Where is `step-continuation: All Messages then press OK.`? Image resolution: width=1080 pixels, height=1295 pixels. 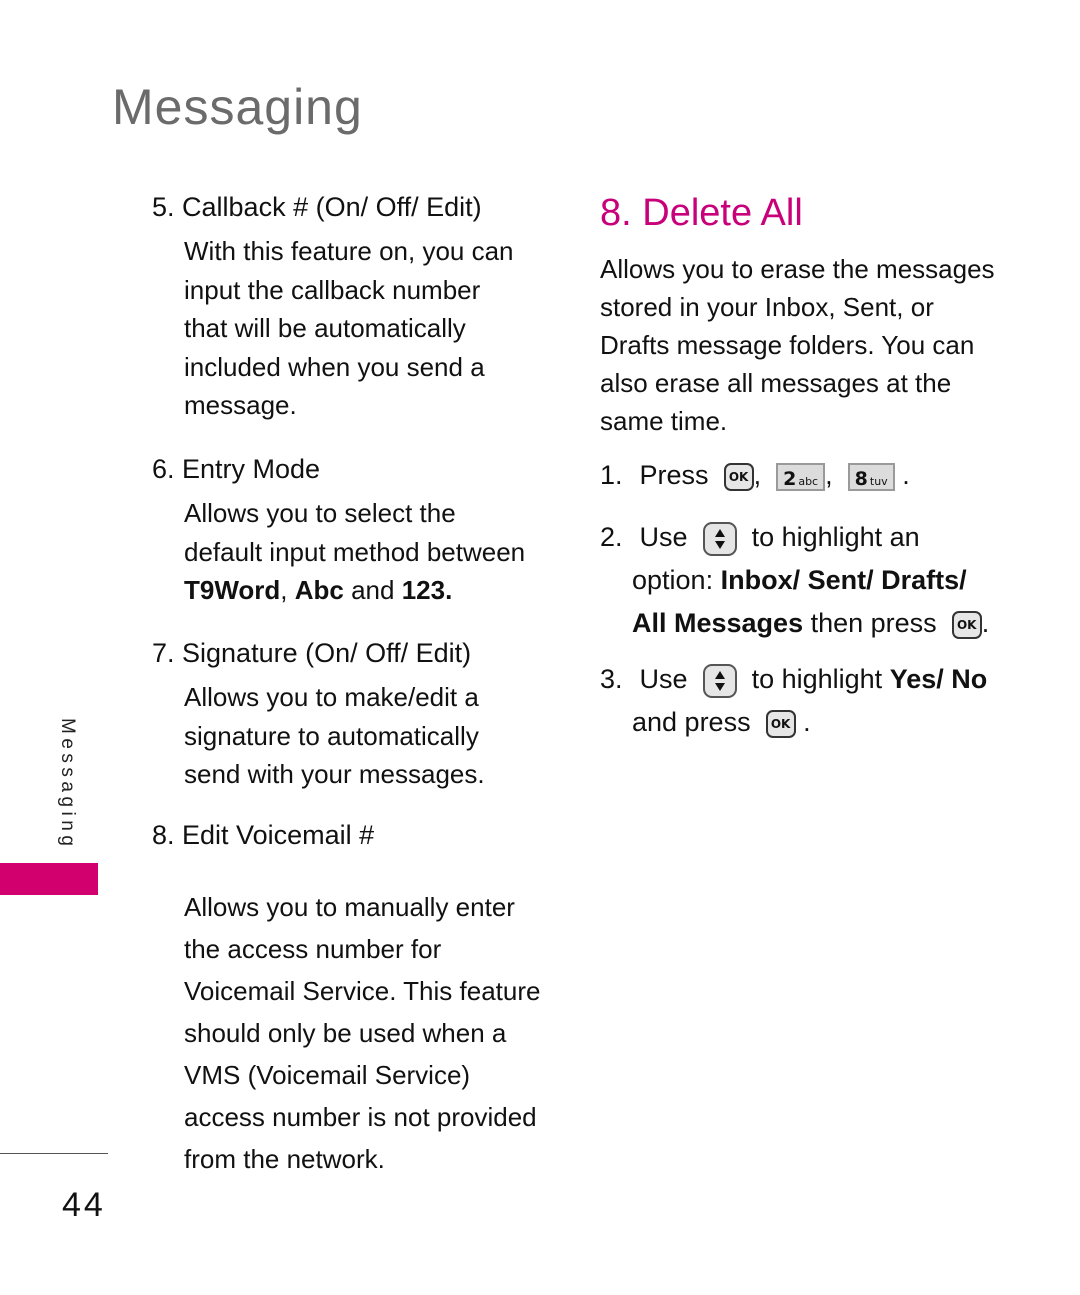 step-continuation: All Messages then press OK. is located at coordinates (794, 623).